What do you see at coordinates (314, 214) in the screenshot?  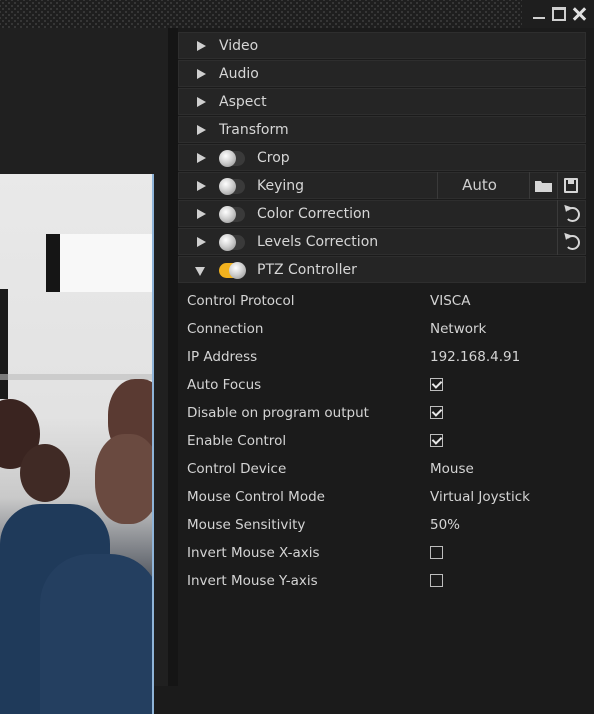 I see `section-label: Color Correction` at bounding box center [314, 214].